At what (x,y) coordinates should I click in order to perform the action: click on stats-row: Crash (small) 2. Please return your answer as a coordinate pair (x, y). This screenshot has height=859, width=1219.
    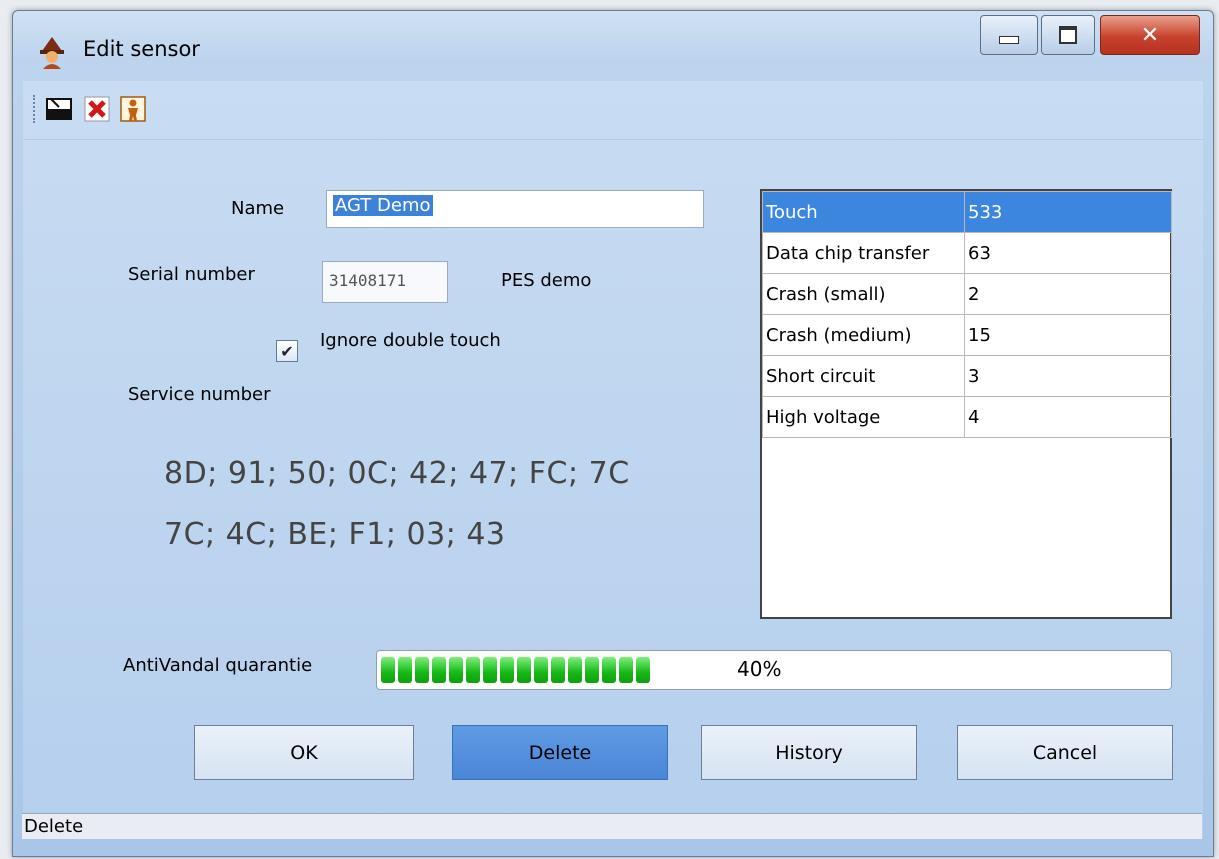
    Looking at the image, I should click on (967, 294).